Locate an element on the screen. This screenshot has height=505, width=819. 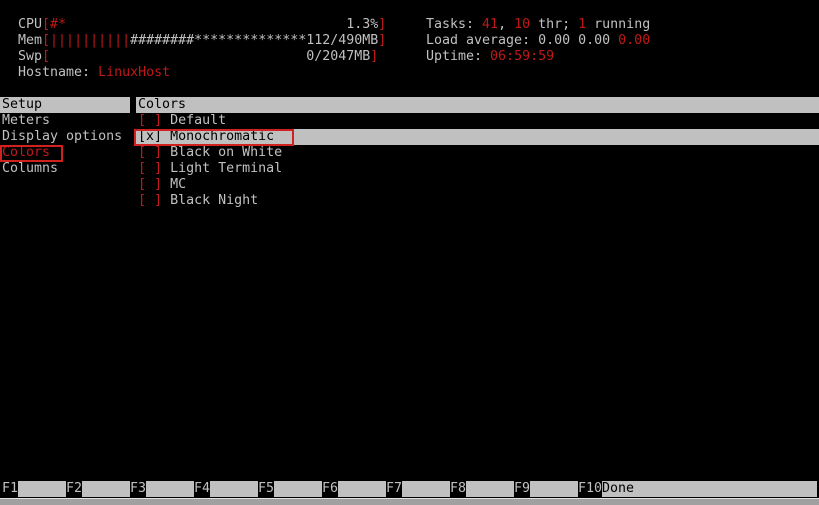
tasks-meter: Tasks: 41, 10 thr; 1 running is located at coordinates (538, 24).